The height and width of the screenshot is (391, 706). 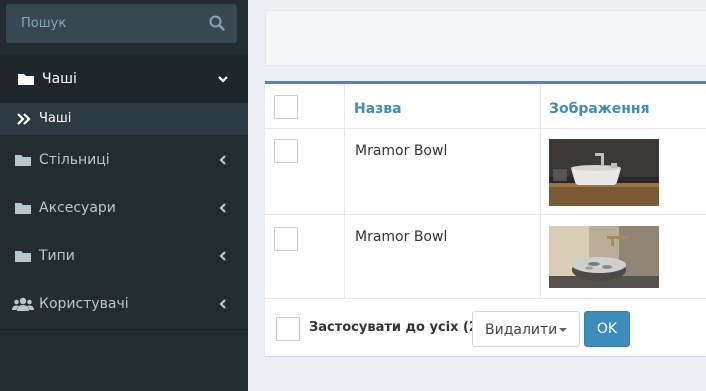 I want to click on chevron-down-icon, so click(x=223, y=79).